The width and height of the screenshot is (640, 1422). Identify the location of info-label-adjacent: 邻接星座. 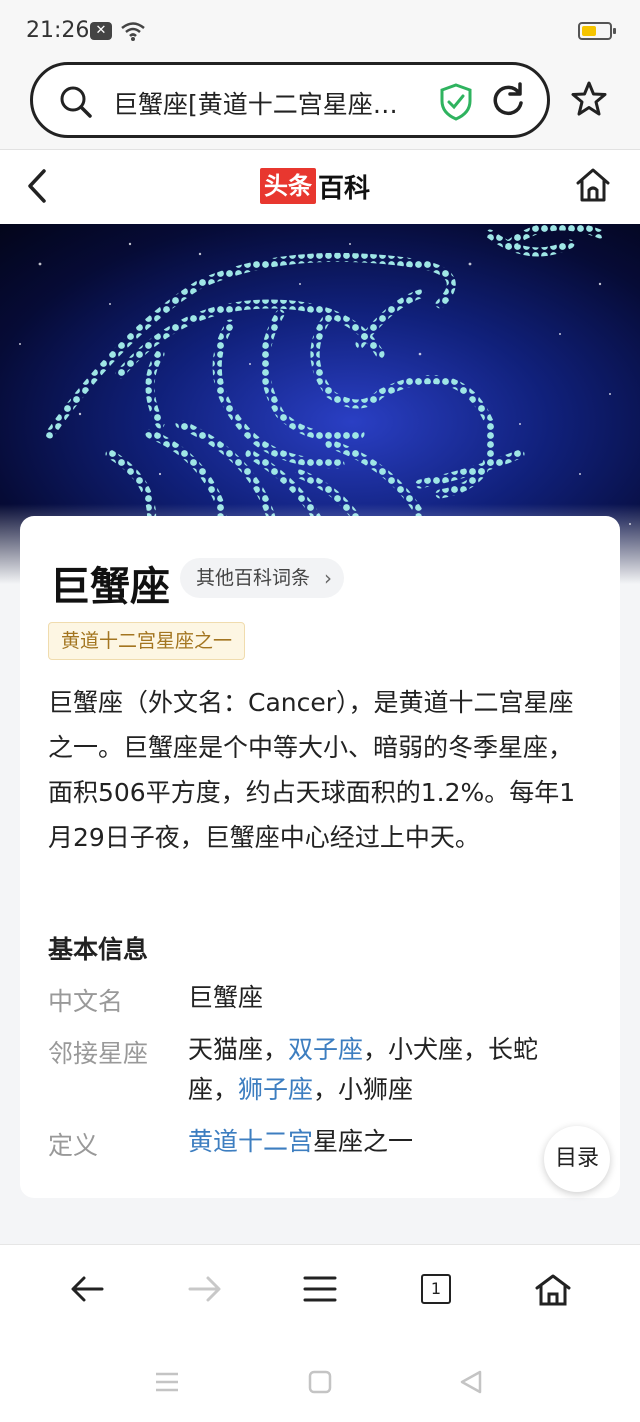
(98, 1053).